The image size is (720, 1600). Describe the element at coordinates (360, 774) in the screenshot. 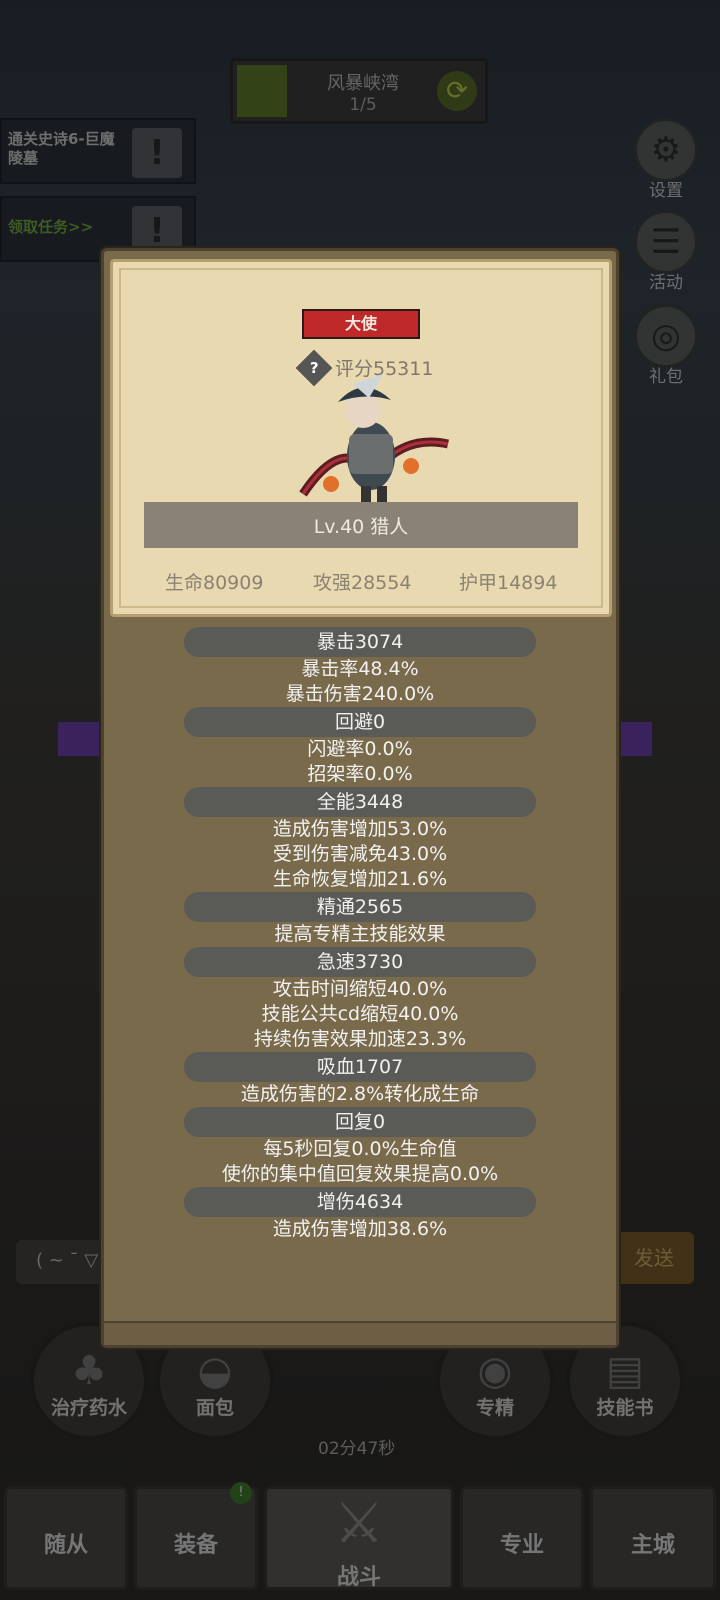

I see `stat-line: 招架率0.0%` at that location.